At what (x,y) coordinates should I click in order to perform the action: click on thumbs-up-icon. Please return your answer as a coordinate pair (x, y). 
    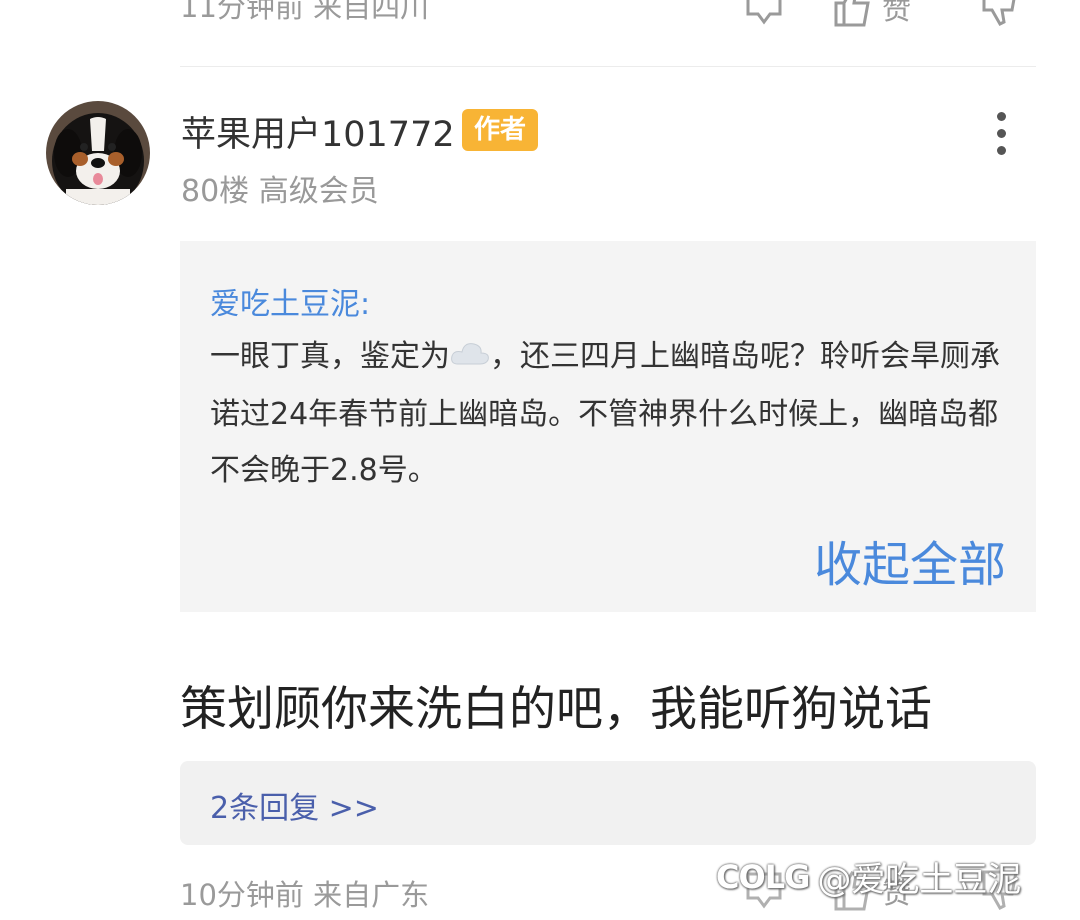
    Looking at the image, I should click on (852, 13).